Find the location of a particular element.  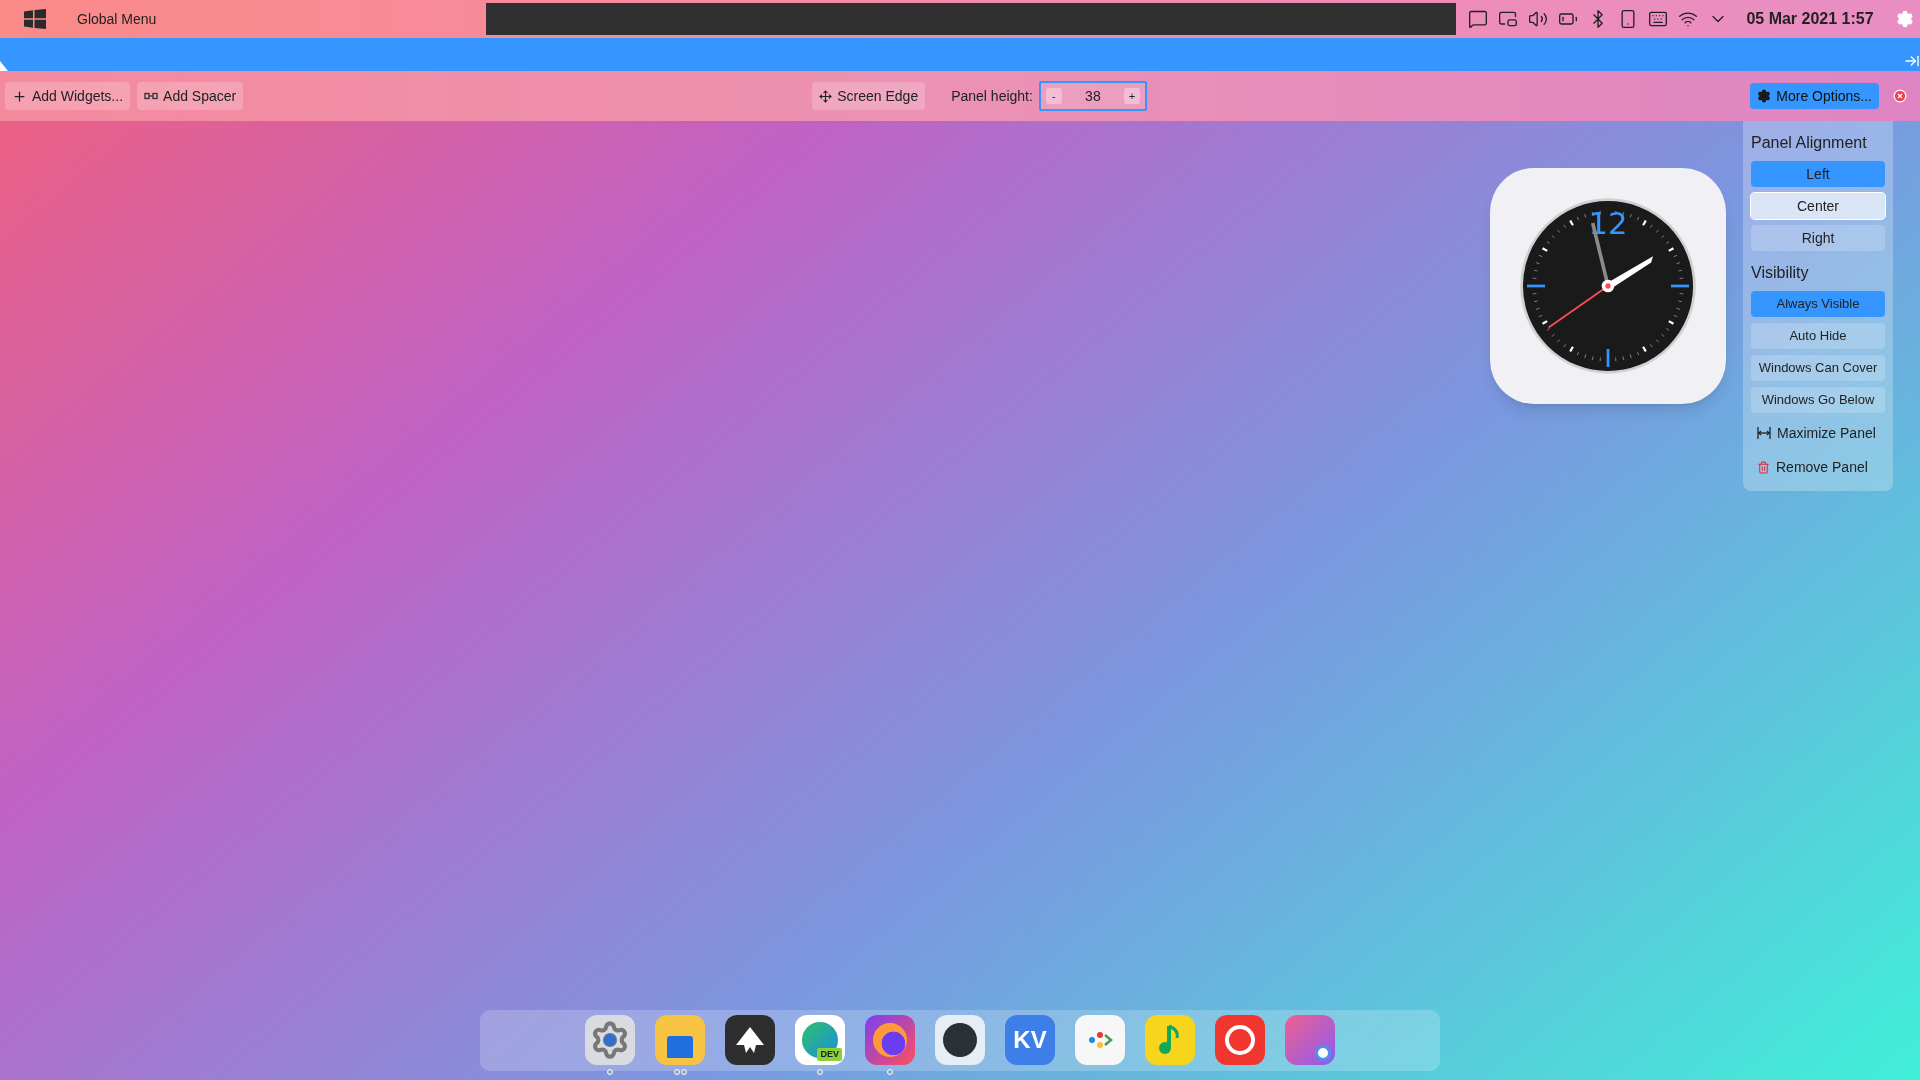

settings-icon is located at coordinates (1764, 96).